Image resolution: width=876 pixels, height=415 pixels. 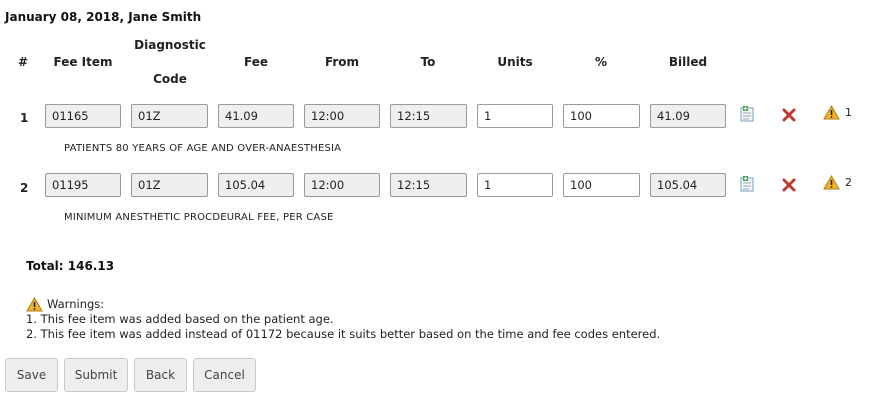 I want to click on col-header-to: To, so click(x=428, y=62).